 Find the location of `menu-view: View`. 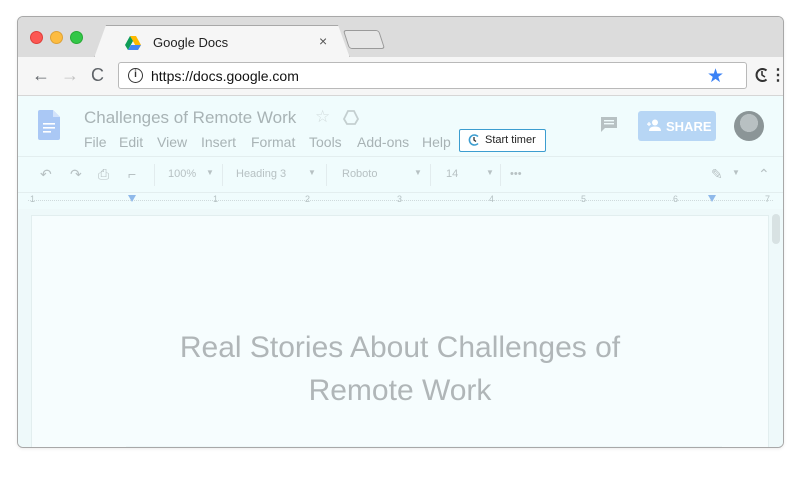

menu-view: View is located at coordinates (172, 142).